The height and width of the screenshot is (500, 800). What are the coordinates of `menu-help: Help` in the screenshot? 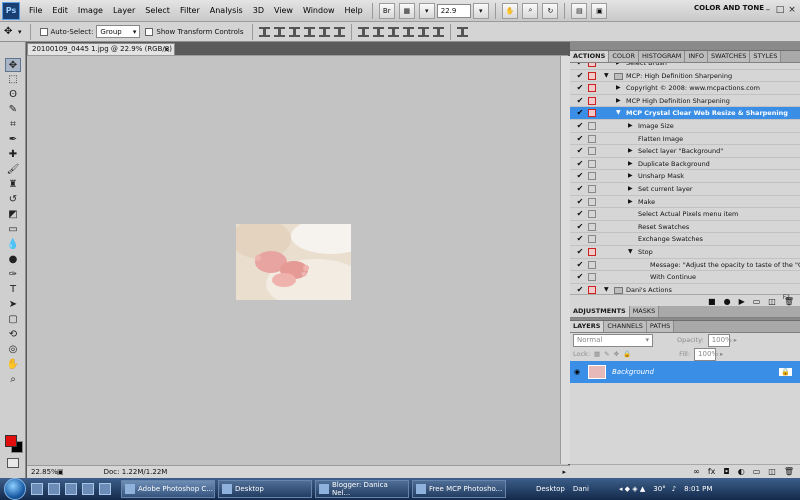 It's located at (354, 10).